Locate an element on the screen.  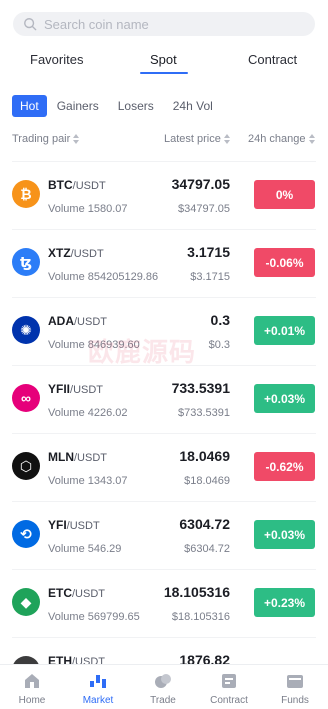
trading-pair: BTC/USDT is located at coordinates (77, 185).